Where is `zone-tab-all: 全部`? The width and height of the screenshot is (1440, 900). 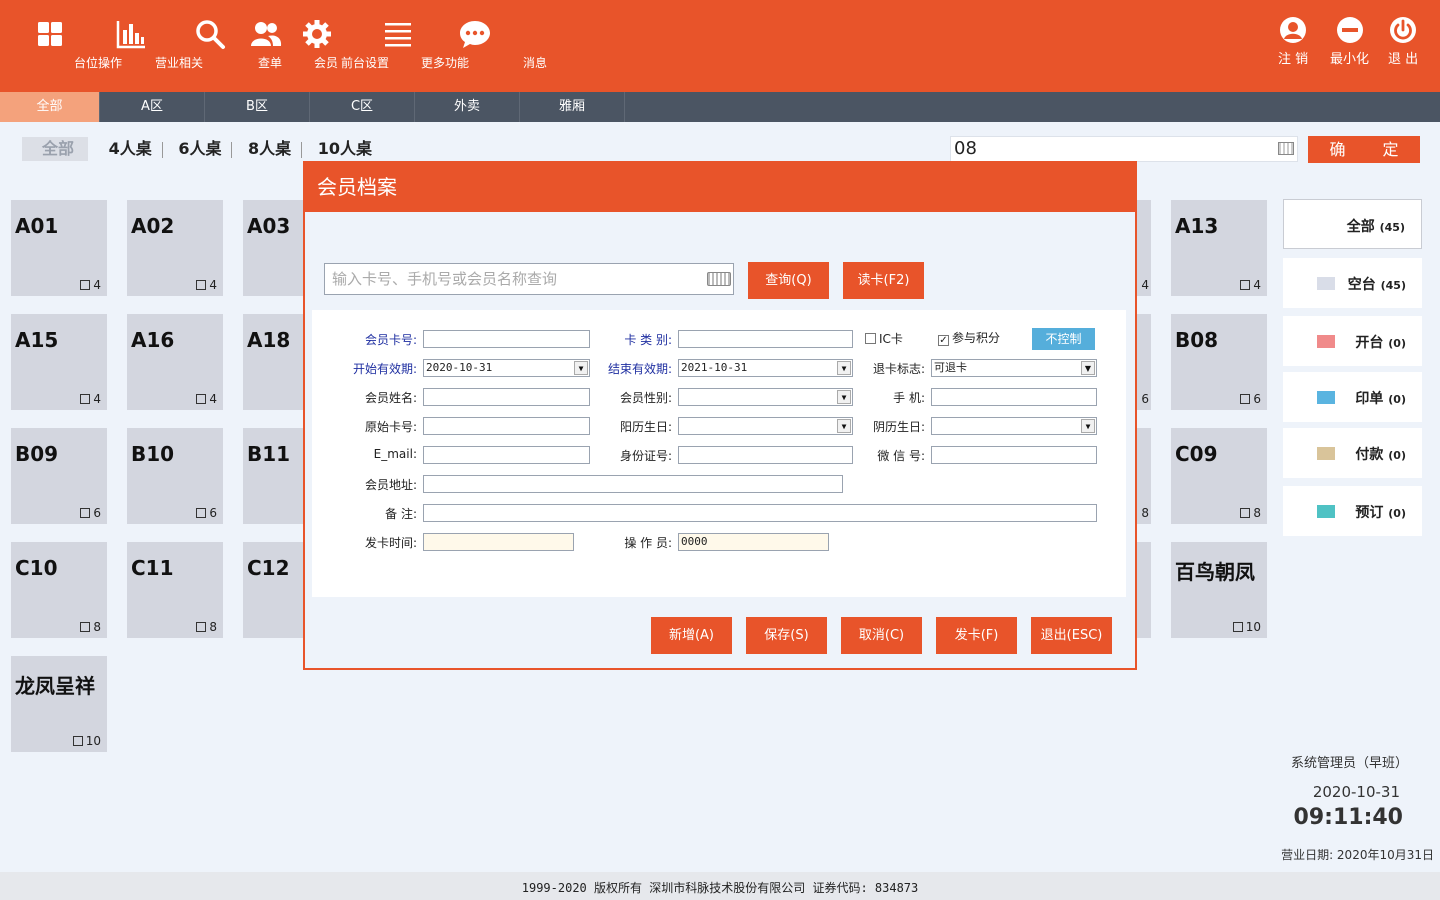 zone-tab-all: 全部 is located at coordinates (50, 107).